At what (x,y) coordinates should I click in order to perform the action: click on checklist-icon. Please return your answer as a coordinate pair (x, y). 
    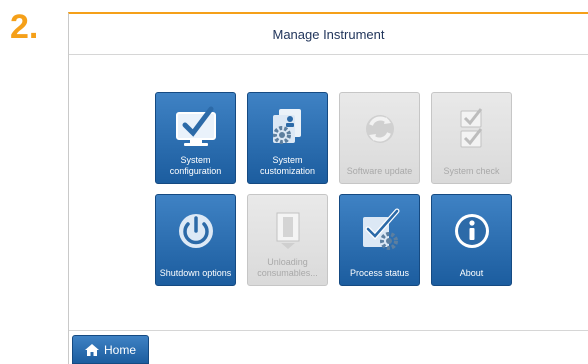
    Looking at the image, I should click on (471, 128).